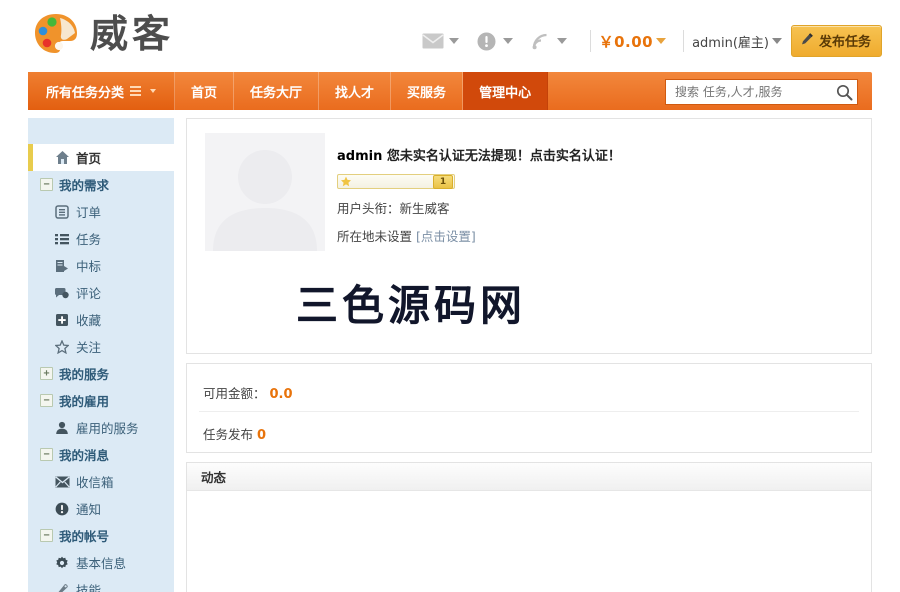  What do you see at coordinates (84, 536) in the screenshot?
I see `sidebar-group-my-account-label: 我的帐号` at bounding box center [84, 536].